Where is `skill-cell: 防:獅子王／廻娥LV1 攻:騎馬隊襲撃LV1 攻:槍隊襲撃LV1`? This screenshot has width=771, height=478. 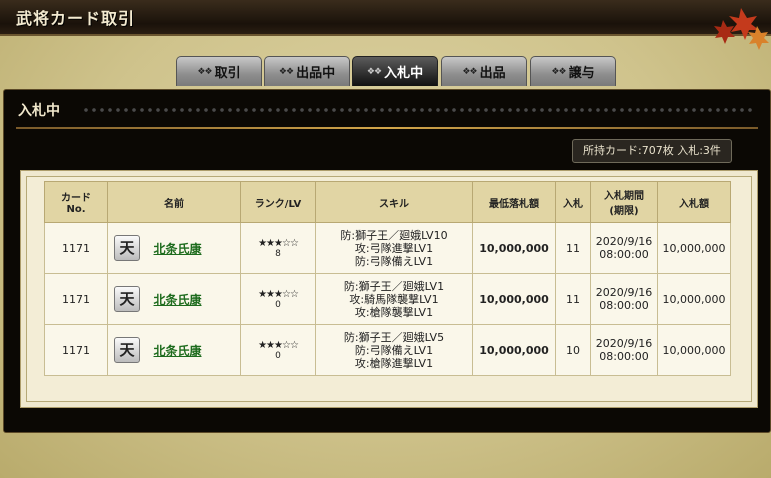 skill-cell: 防:獅子王／廻娥LV1 攻:騎馬隊襲撃LV1 攻:槍隊襲撃LV1 is located at coordinates (394, 299).